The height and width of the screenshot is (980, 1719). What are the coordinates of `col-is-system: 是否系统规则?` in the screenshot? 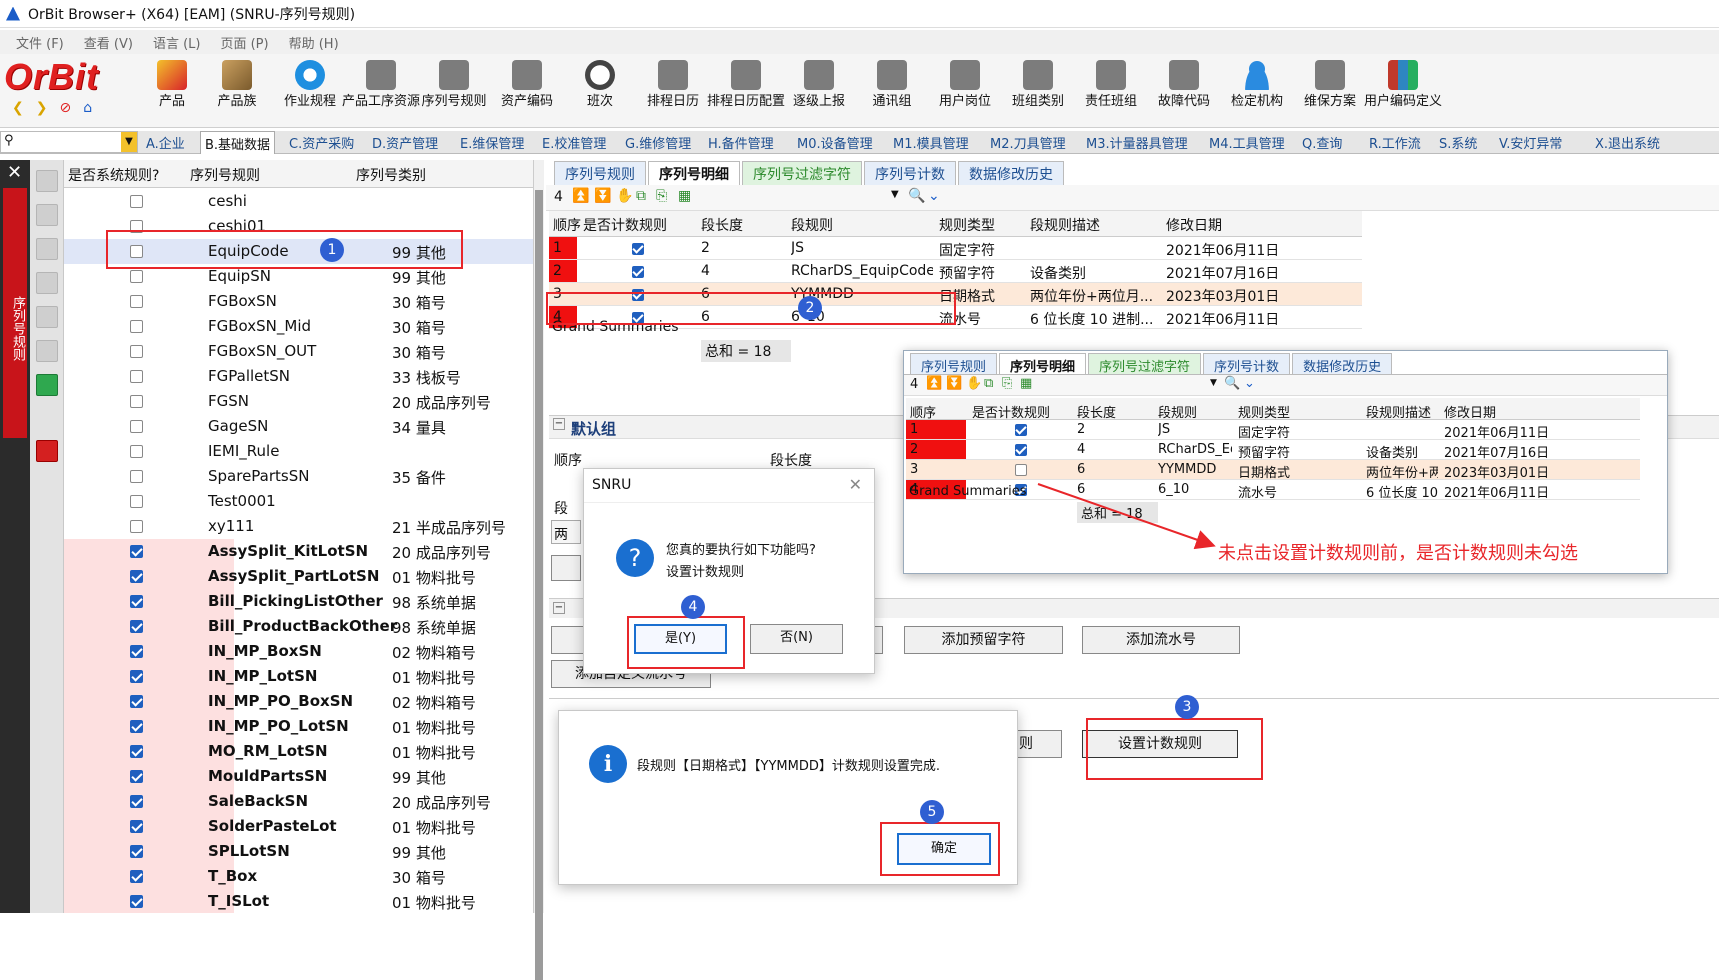 It's located at (113, 175).